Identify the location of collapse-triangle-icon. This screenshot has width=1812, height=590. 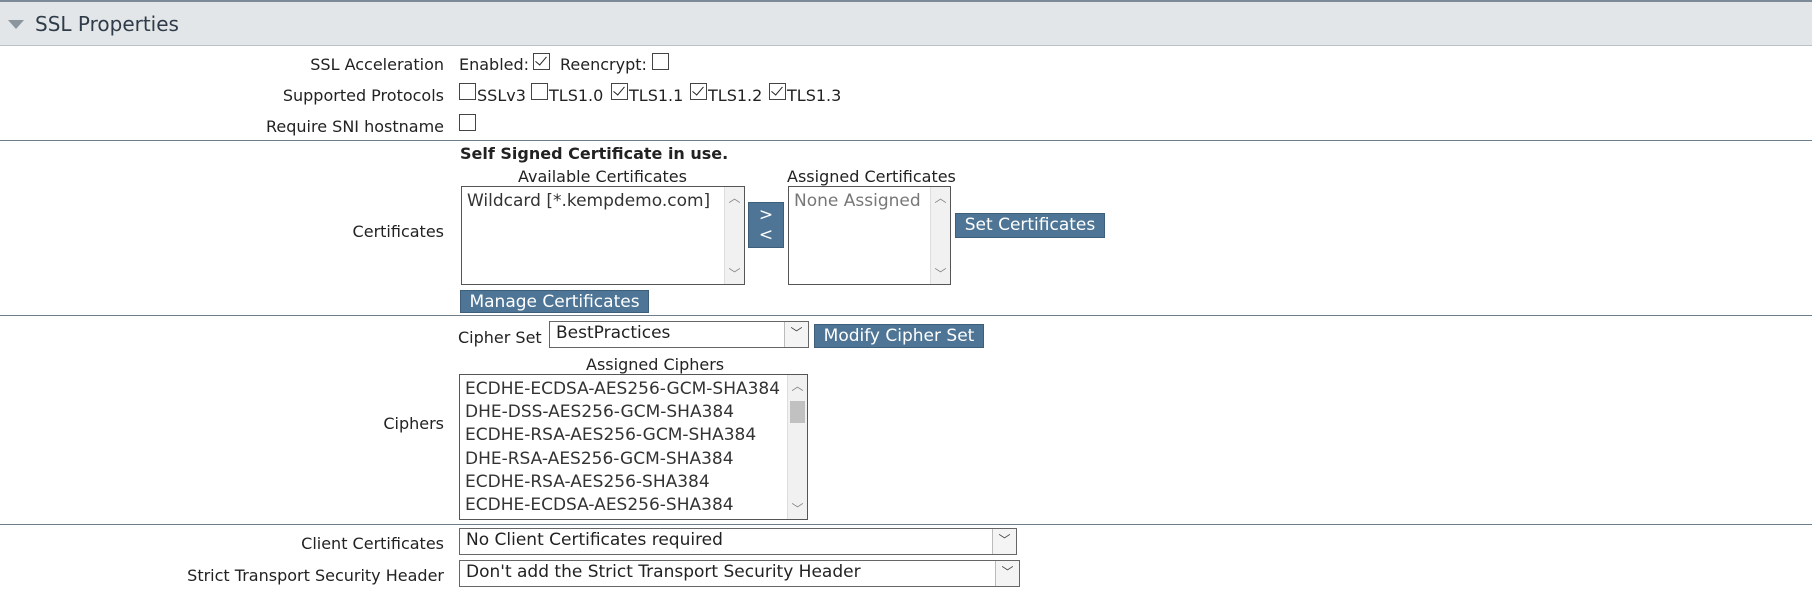
(16, 24).